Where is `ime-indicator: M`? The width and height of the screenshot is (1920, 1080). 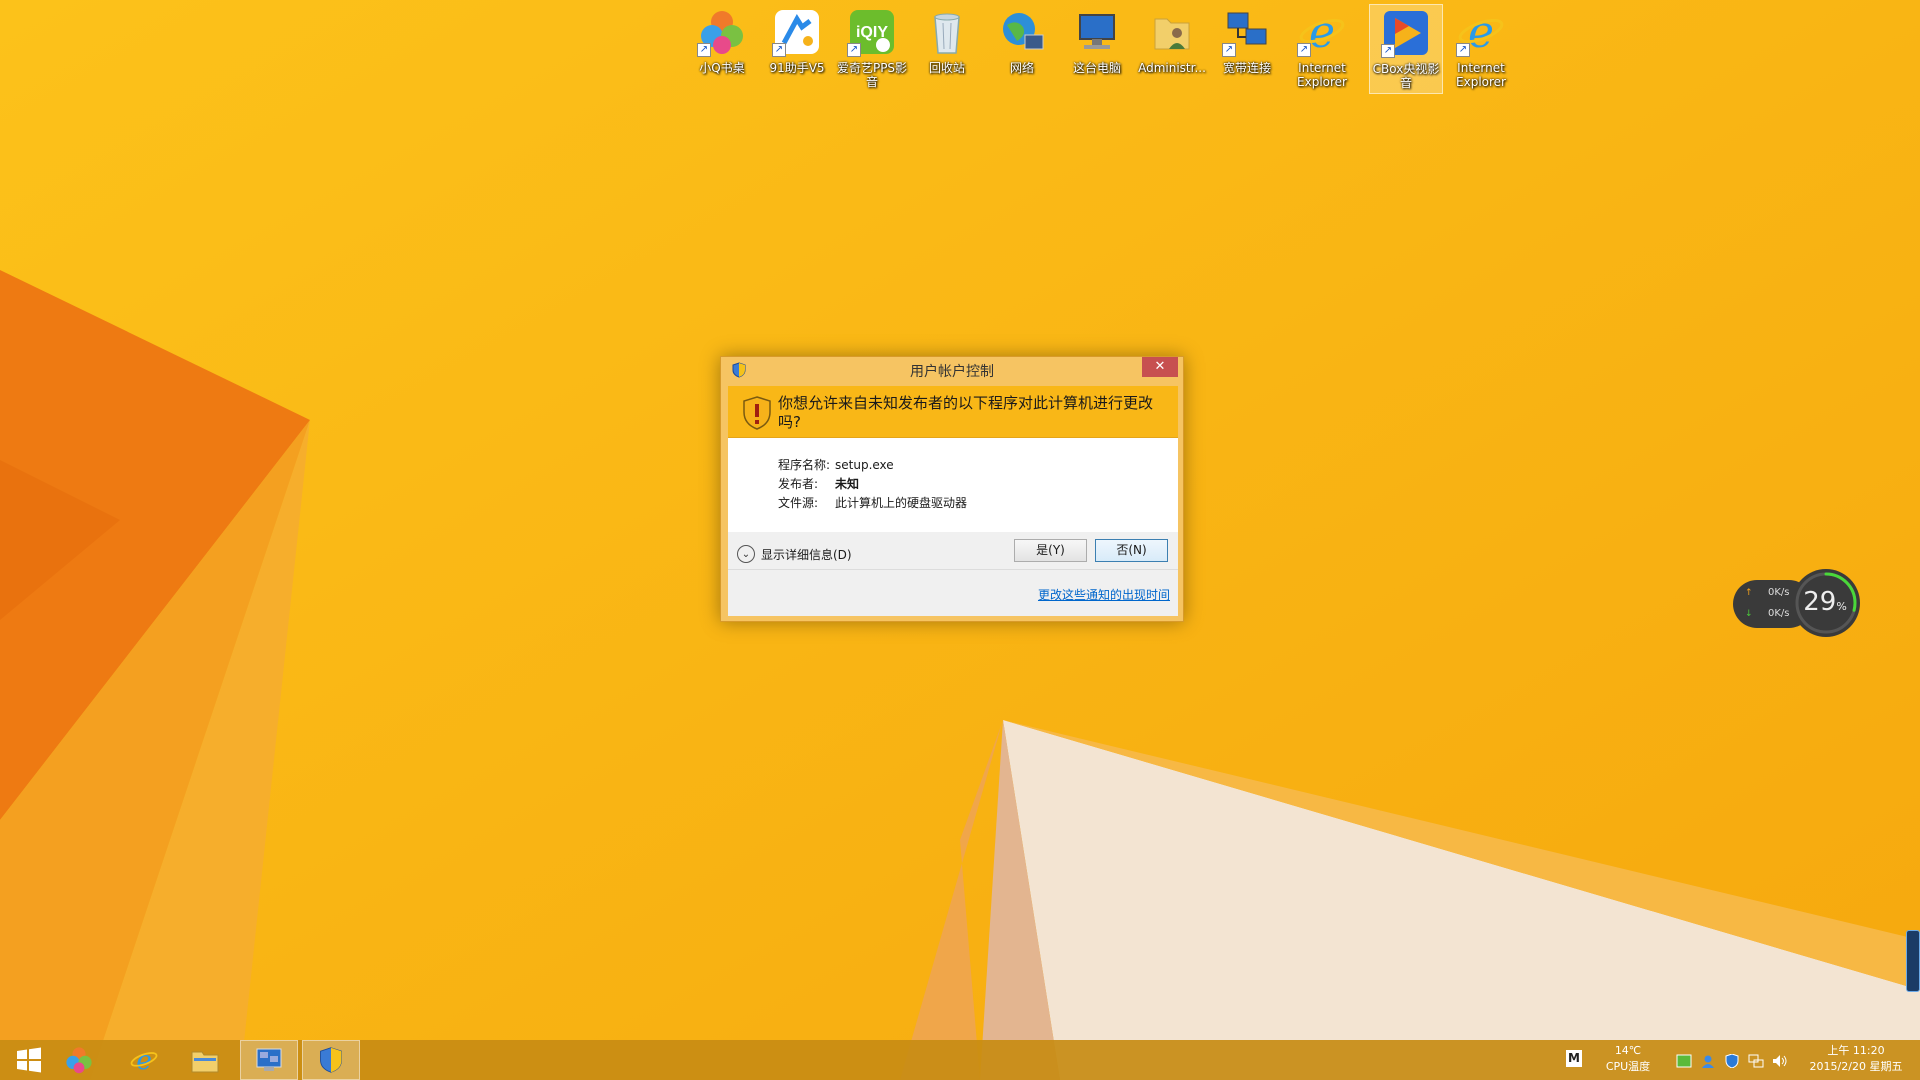 ime-indicator: M is located at coordinates (1574, 1060).